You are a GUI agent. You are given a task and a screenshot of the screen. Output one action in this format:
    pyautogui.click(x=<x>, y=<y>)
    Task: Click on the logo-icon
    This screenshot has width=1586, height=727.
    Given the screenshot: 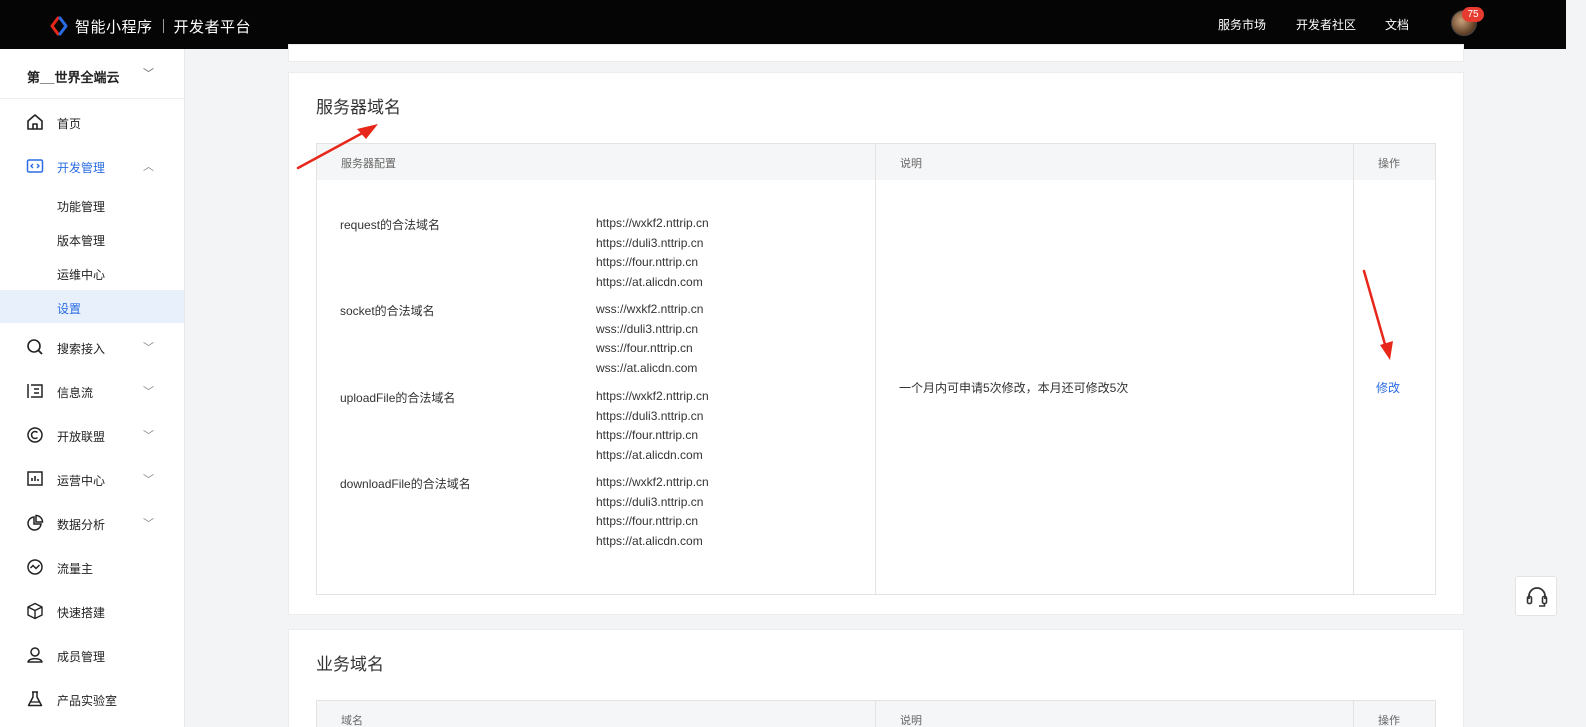 What is the action you would take?
    pyautogui.click(x=59, y=26)
    